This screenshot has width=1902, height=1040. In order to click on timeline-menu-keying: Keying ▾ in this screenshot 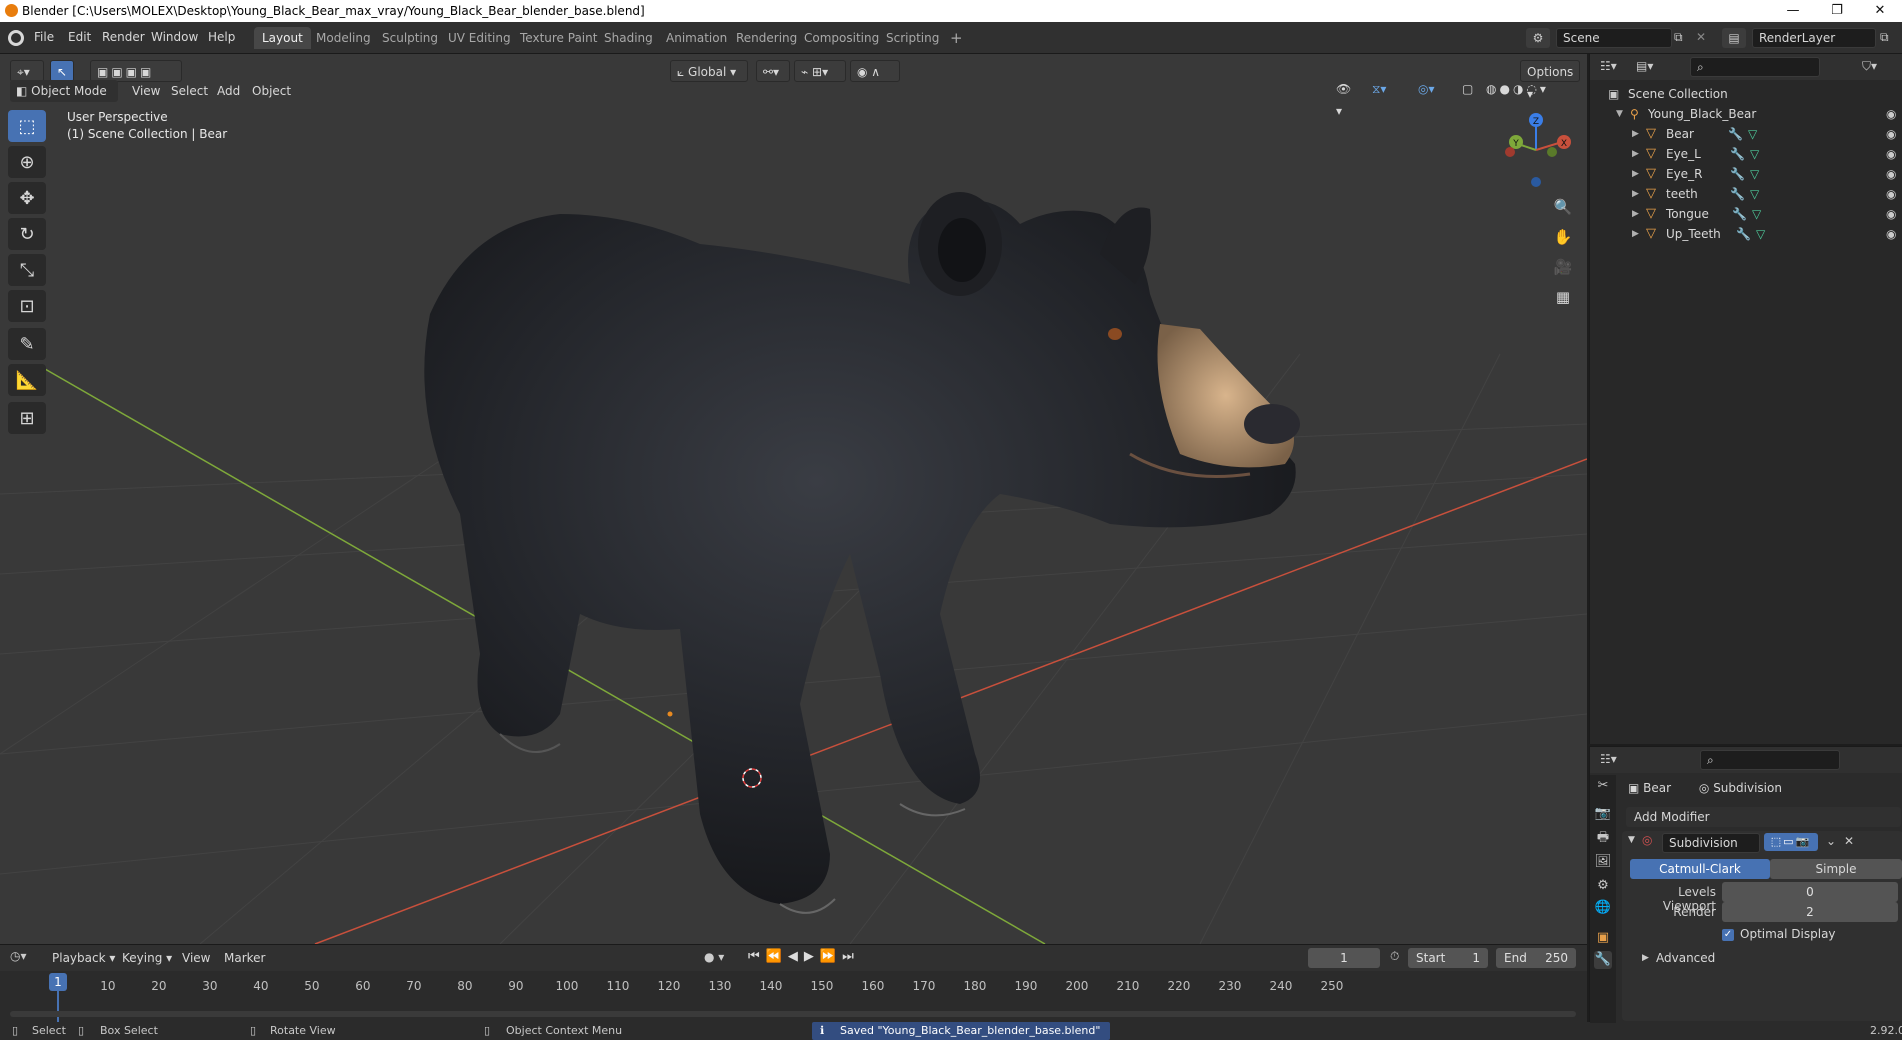, I will do `click(147, 958)`.